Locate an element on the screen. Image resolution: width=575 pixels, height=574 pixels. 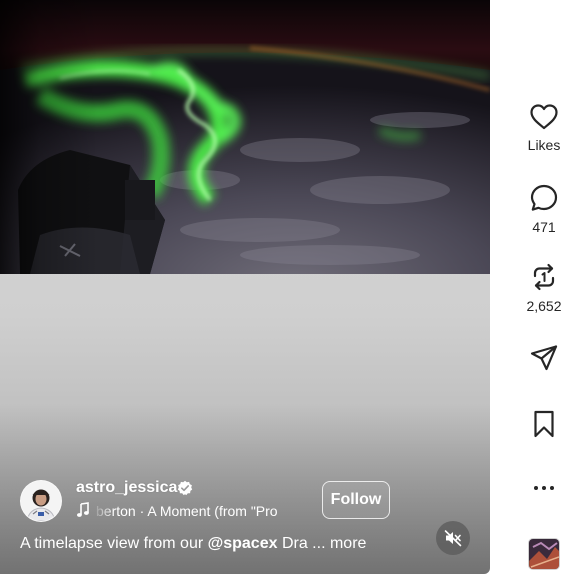
action-rail: Likes 471 2,652 is located at coordinates (544, 287).